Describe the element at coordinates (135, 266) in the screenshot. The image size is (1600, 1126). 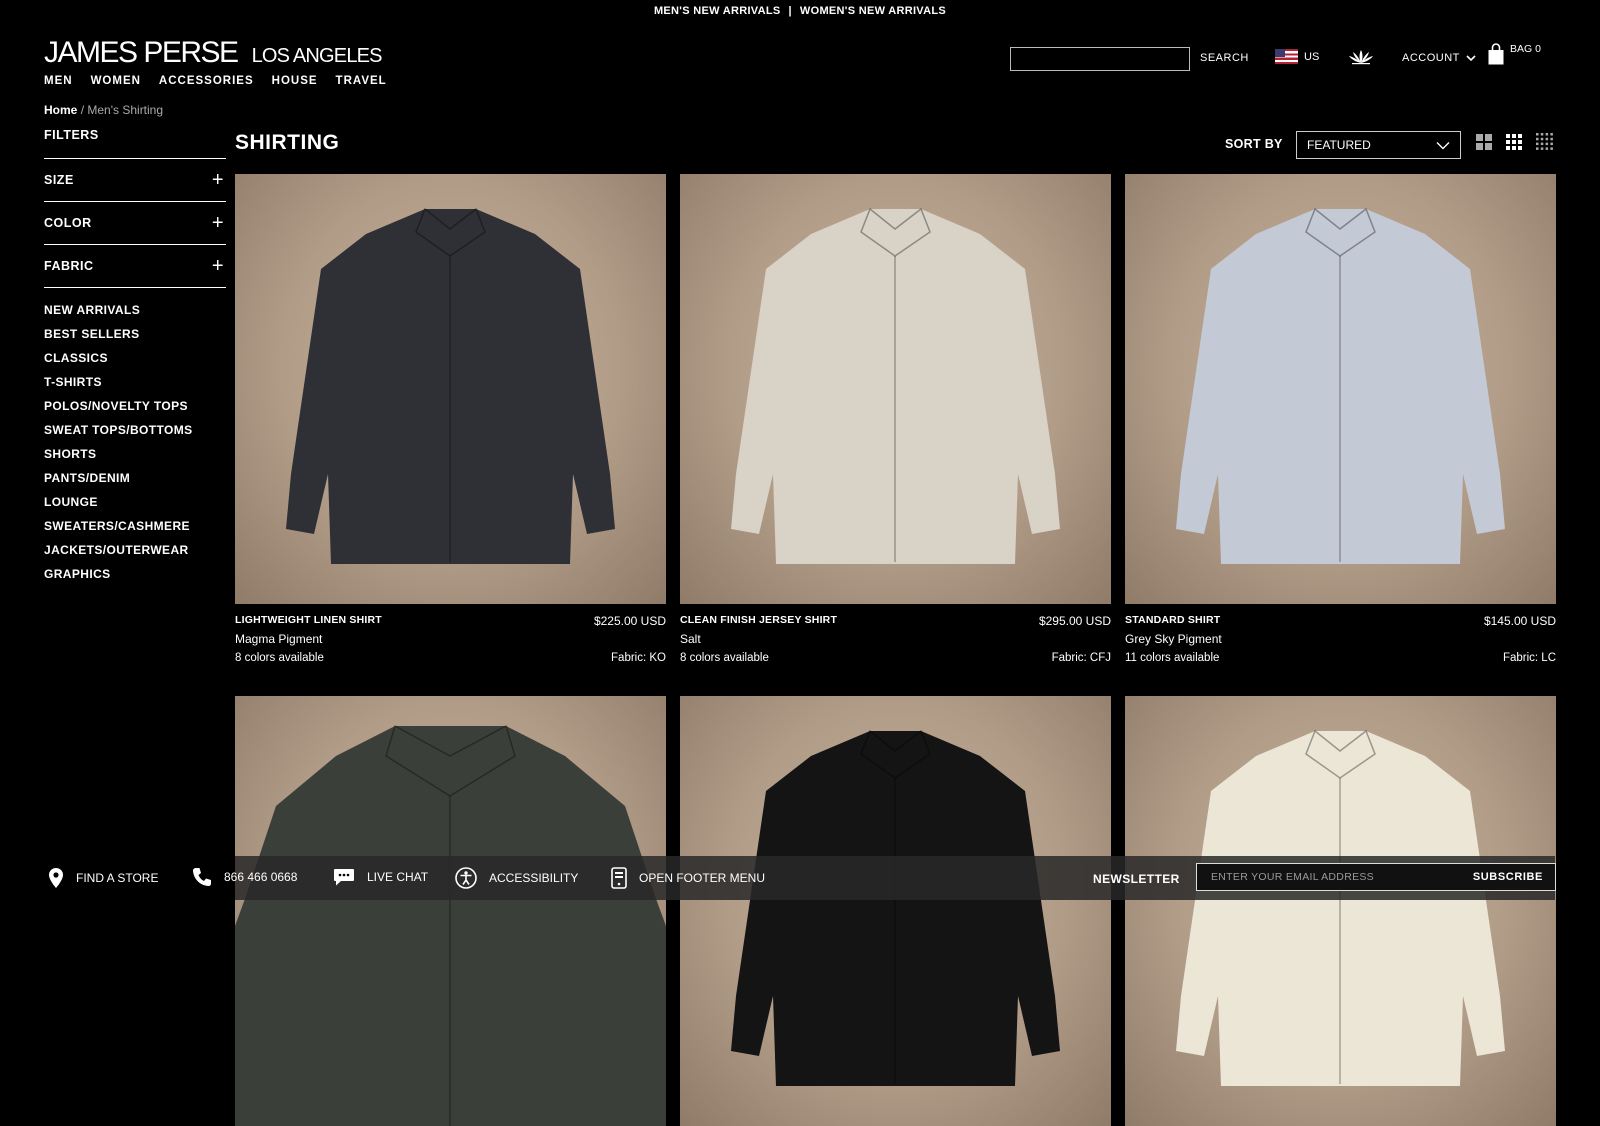
I see `facet-fabric: FABRIC +` at that location.